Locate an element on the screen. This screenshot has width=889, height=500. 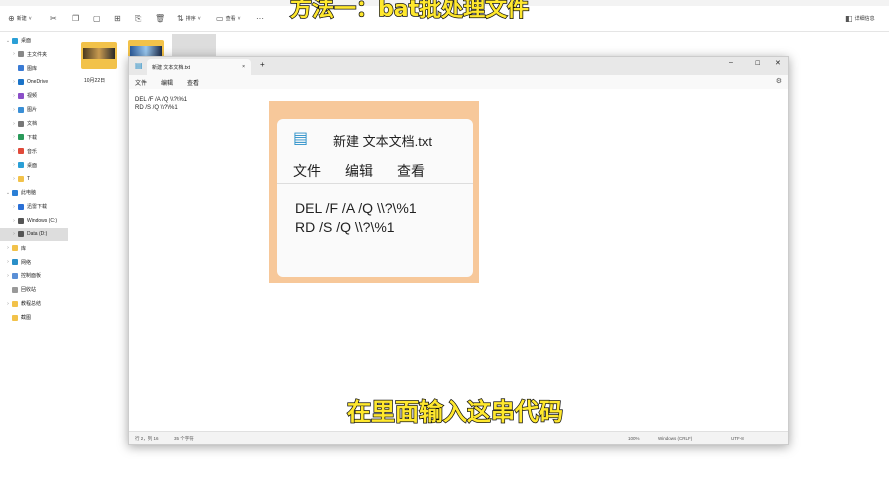
file-thumbnail is located at coordinates (194, 45).